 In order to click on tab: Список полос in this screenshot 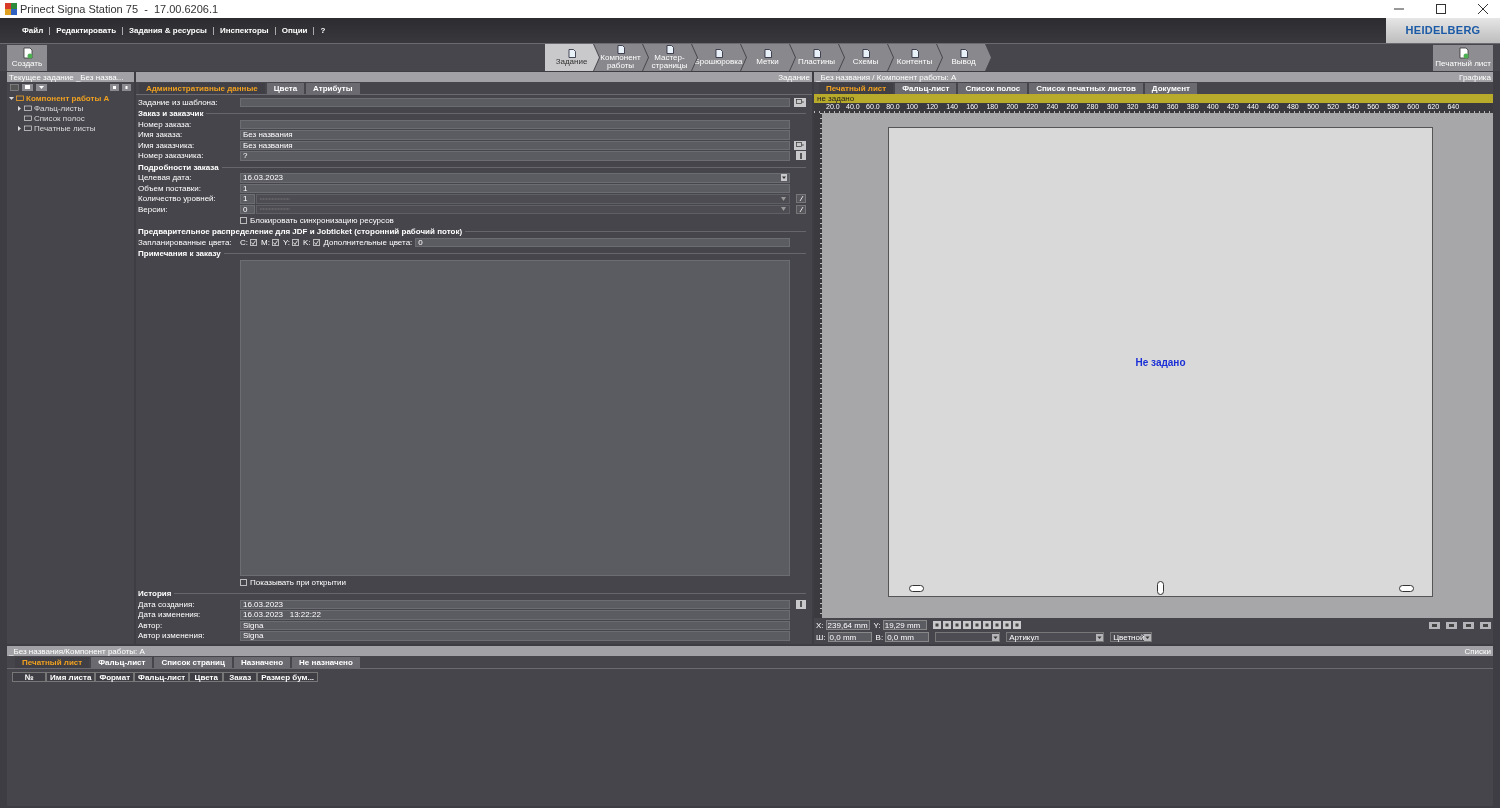, I will do `click(993, 88)`.